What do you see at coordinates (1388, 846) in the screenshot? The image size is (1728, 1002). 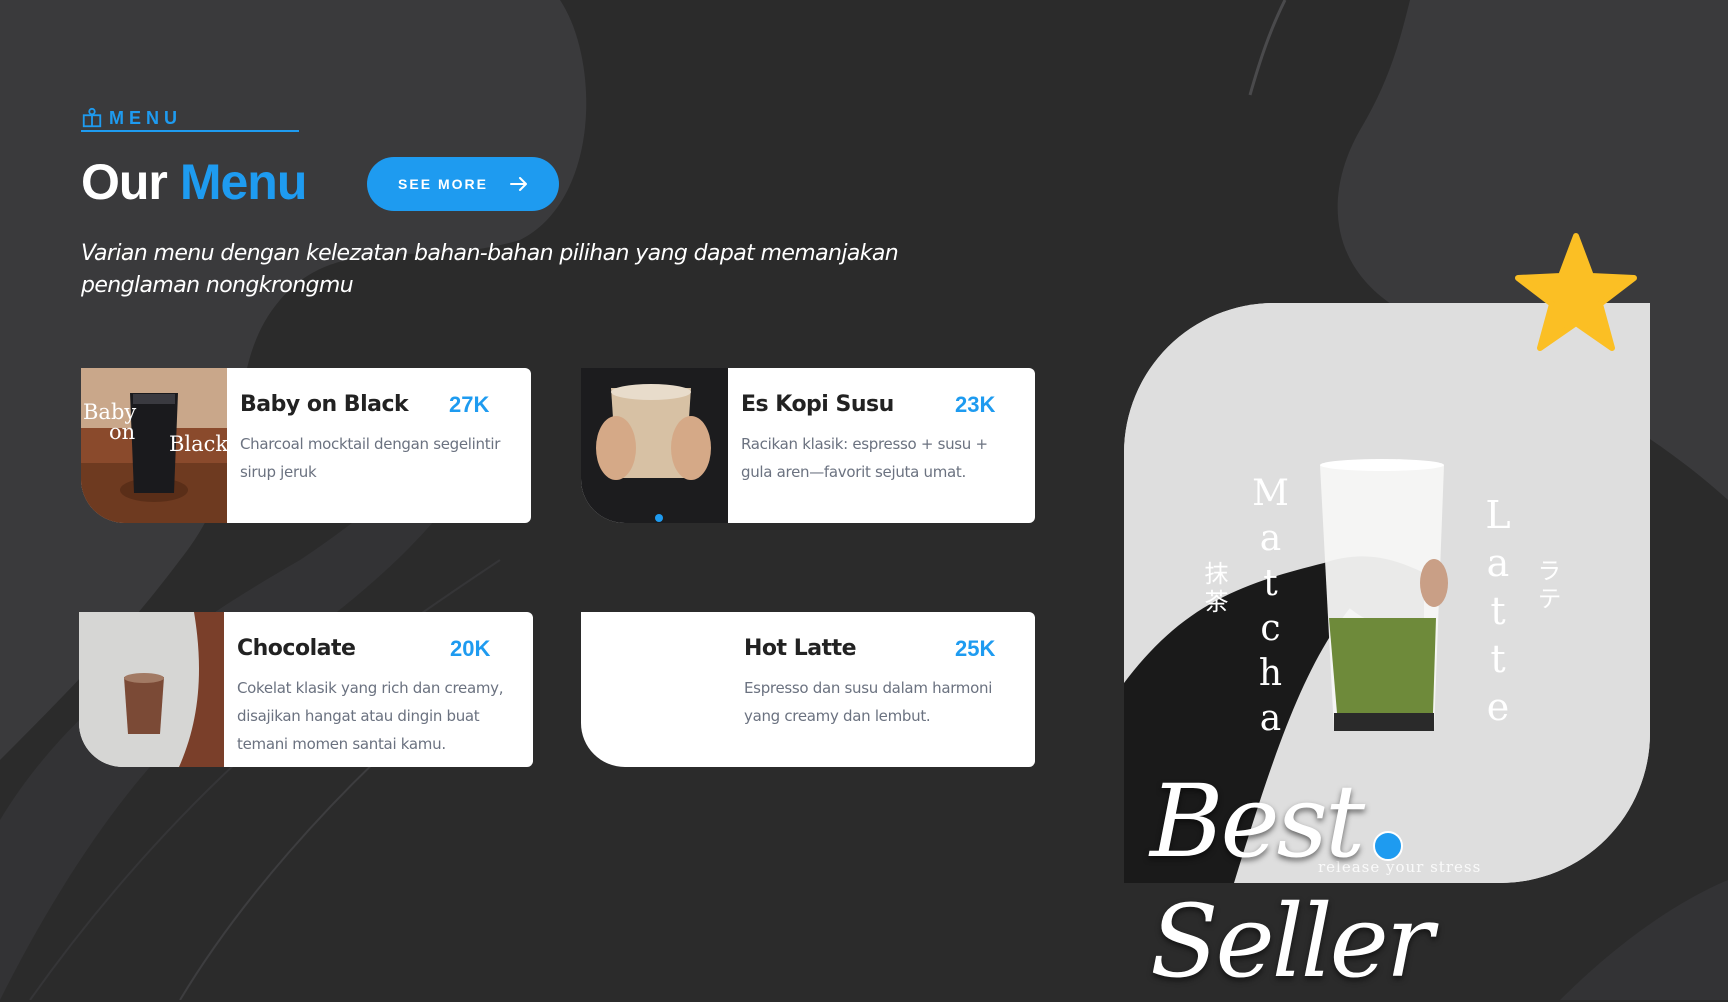 I see `brand-badge-icon` at bounding box center [1388, 846].